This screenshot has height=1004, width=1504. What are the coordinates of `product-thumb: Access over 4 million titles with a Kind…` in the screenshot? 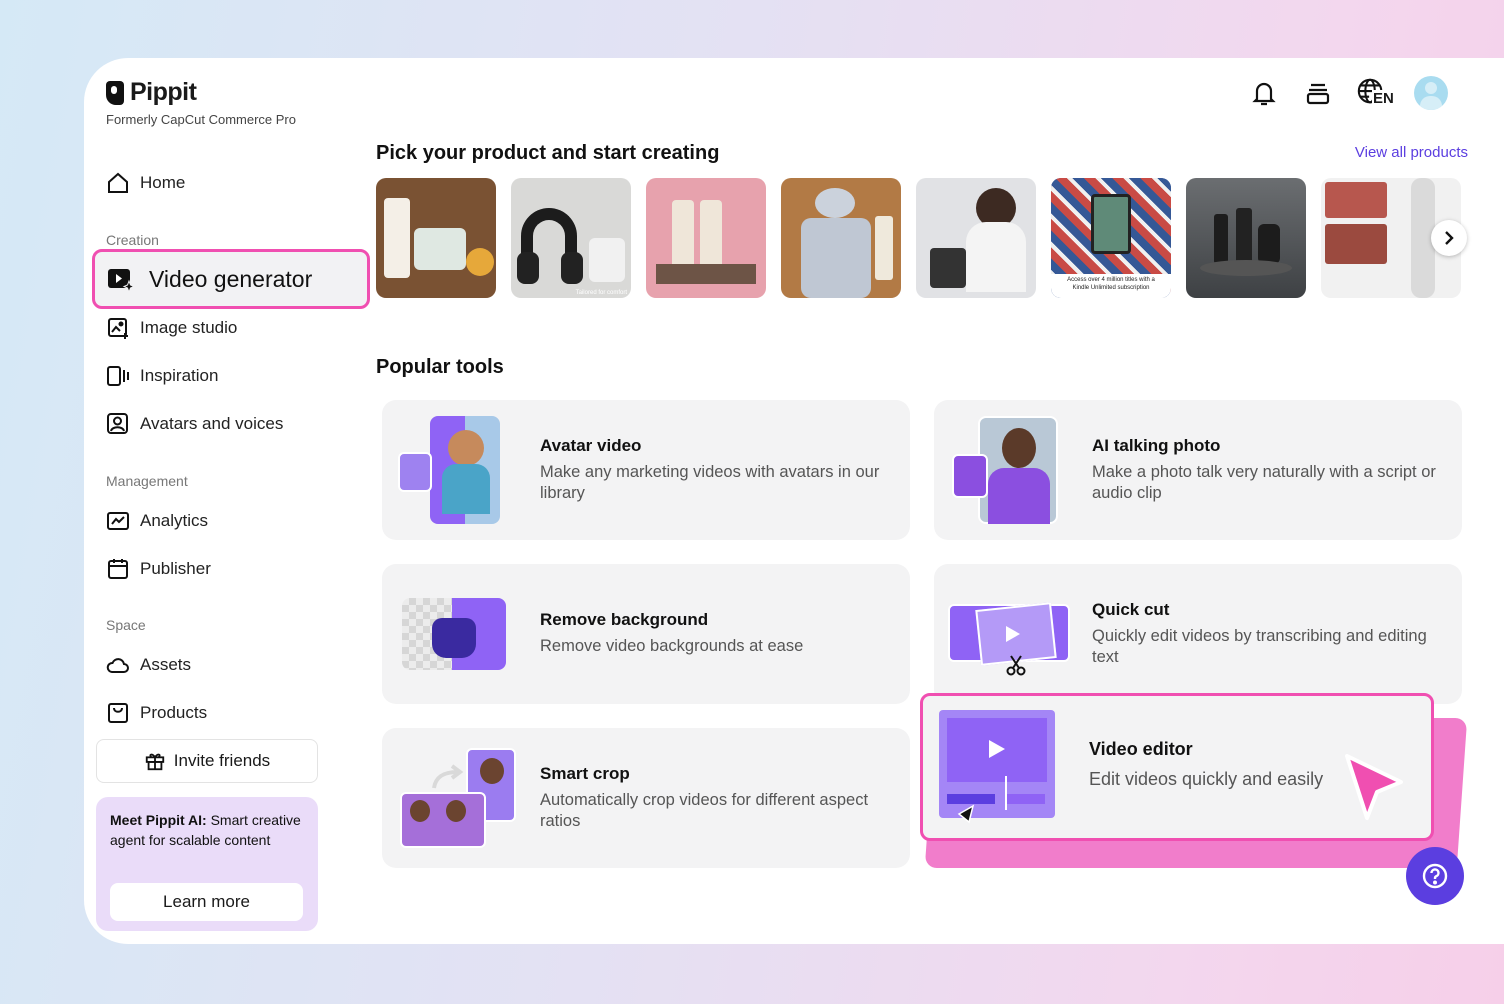 It's located at (1111, 238).